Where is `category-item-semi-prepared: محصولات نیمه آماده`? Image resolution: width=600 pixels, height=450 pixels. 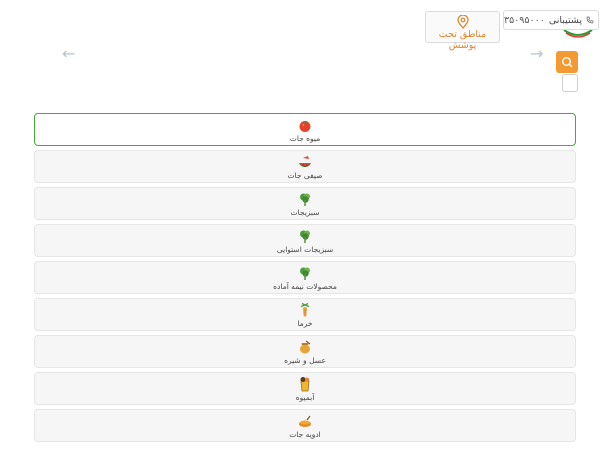 category-item-semi-prepared: محصولات نیمه آماده is located at coordinates (305, 277).